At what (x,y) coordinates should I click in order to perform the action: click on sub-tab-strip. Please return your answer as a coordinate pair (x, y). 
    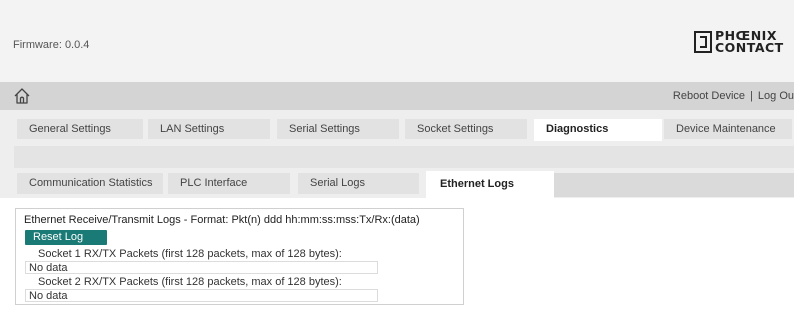
    Looking at the image, I should click on (674, 185).